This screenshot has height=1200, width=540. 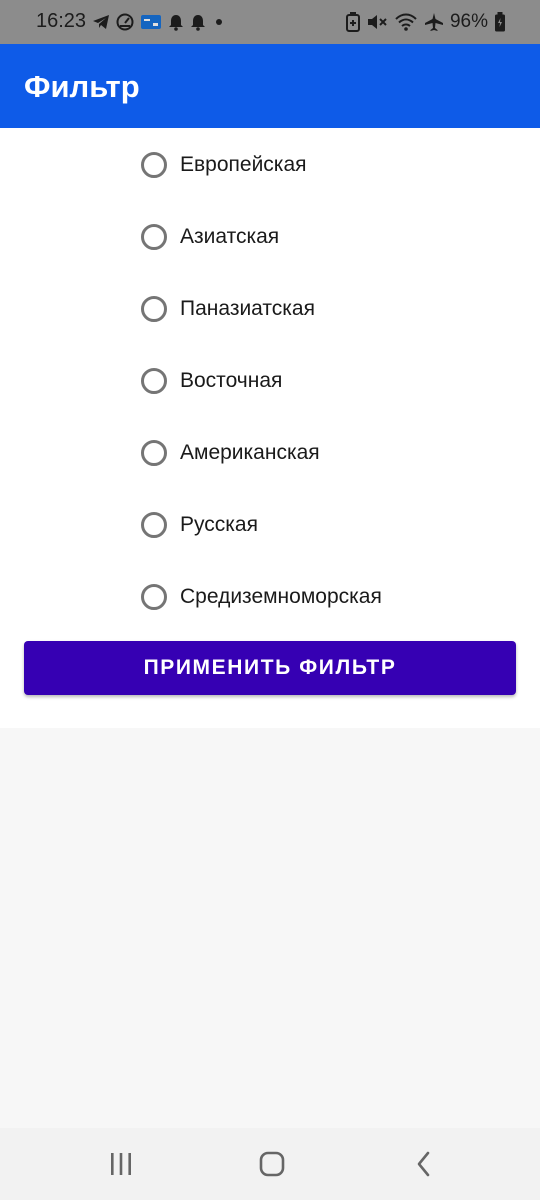 What do you see at coordinates (219, 524) in the screenshot?
I see `radio-option-label: Русская` at bounding box center [219, 524].